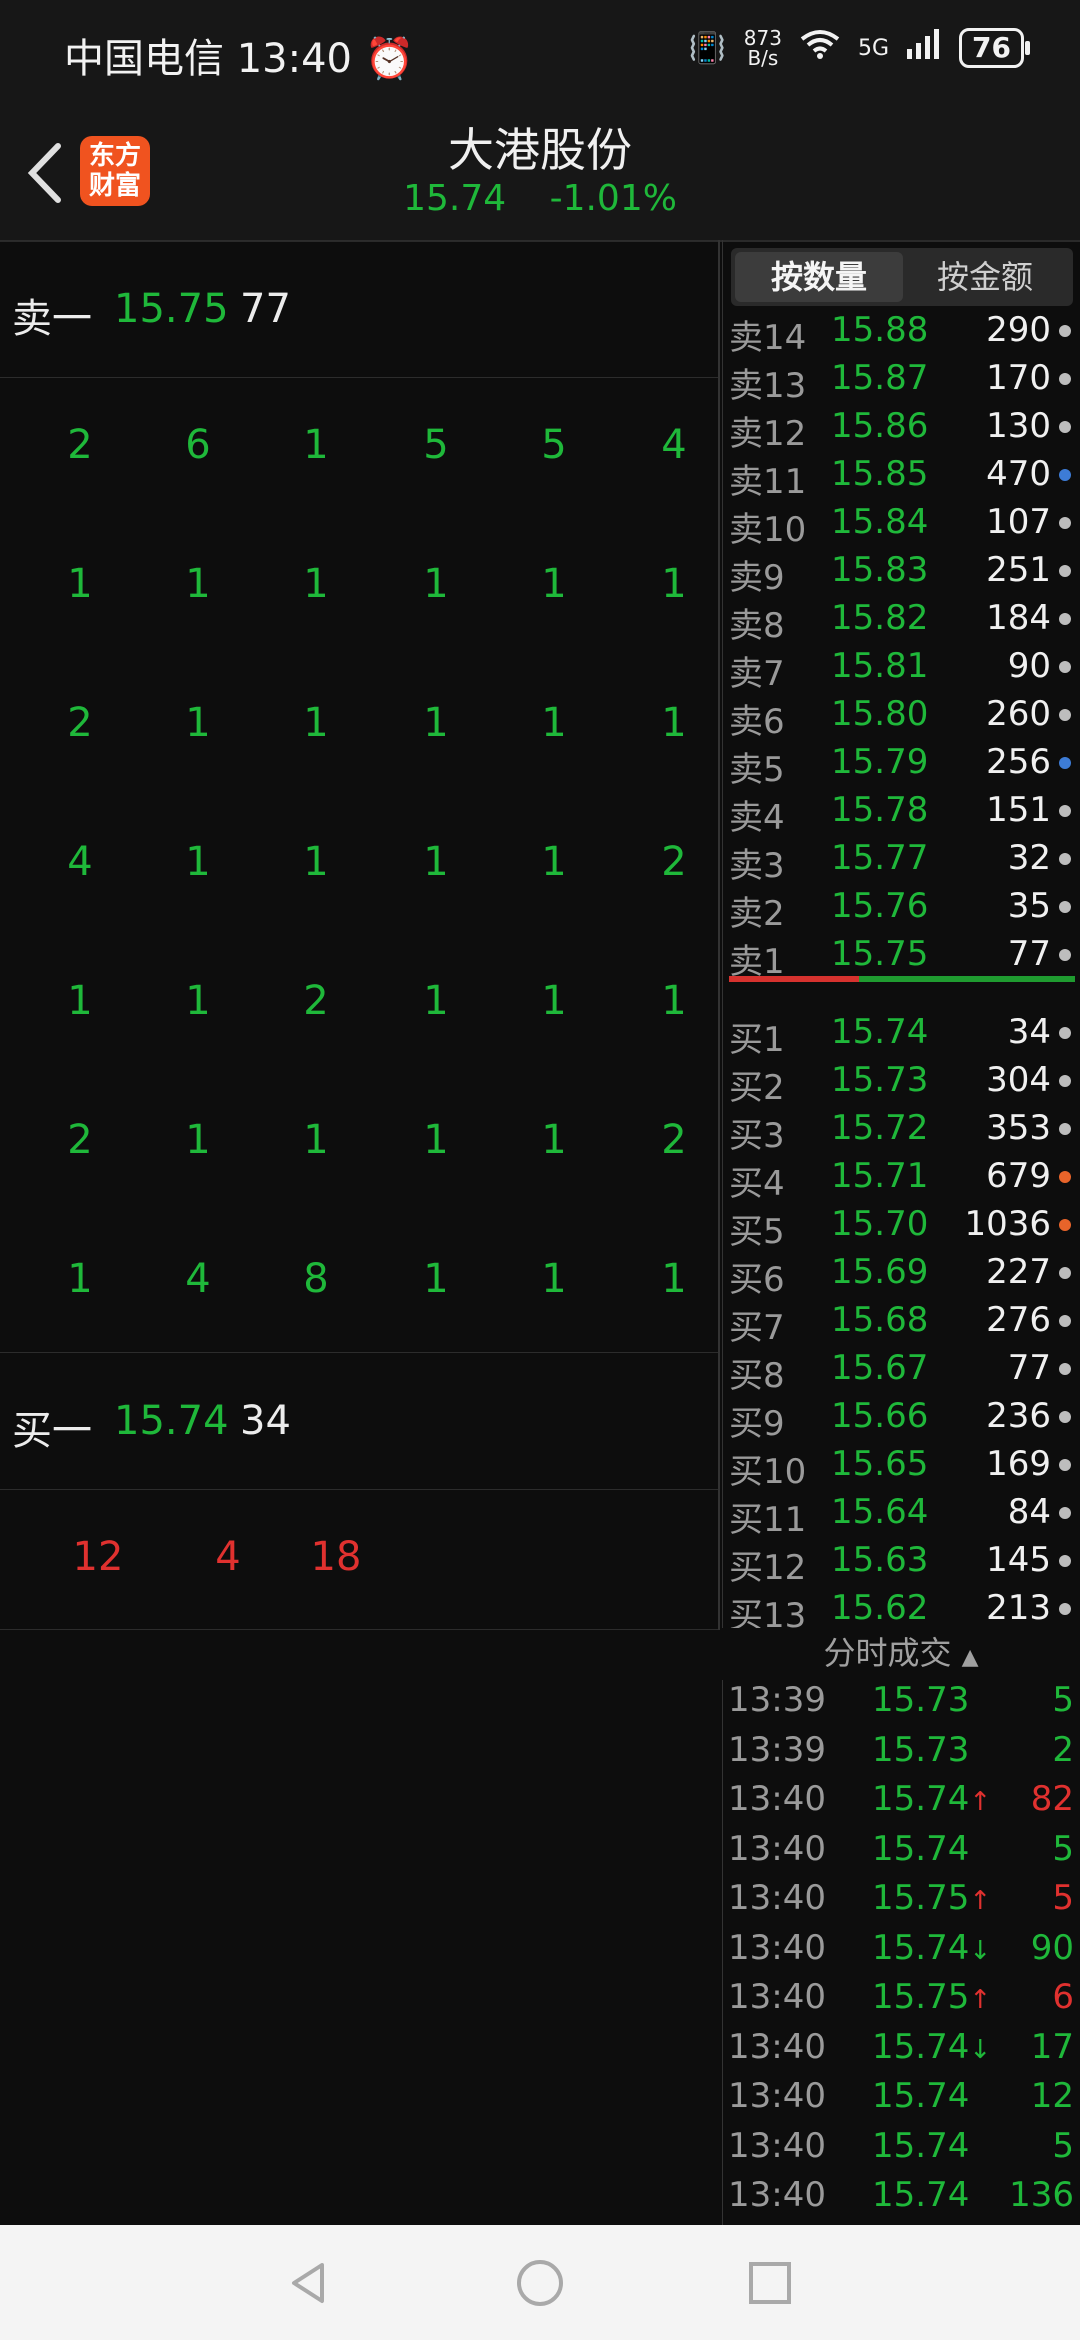 The height and width of the screenshot is (2340, 1080). What do you see at coordinates (540, 2283) in the screenshot?
I see `home-nav-icon` at bounding box center [540, 2283].